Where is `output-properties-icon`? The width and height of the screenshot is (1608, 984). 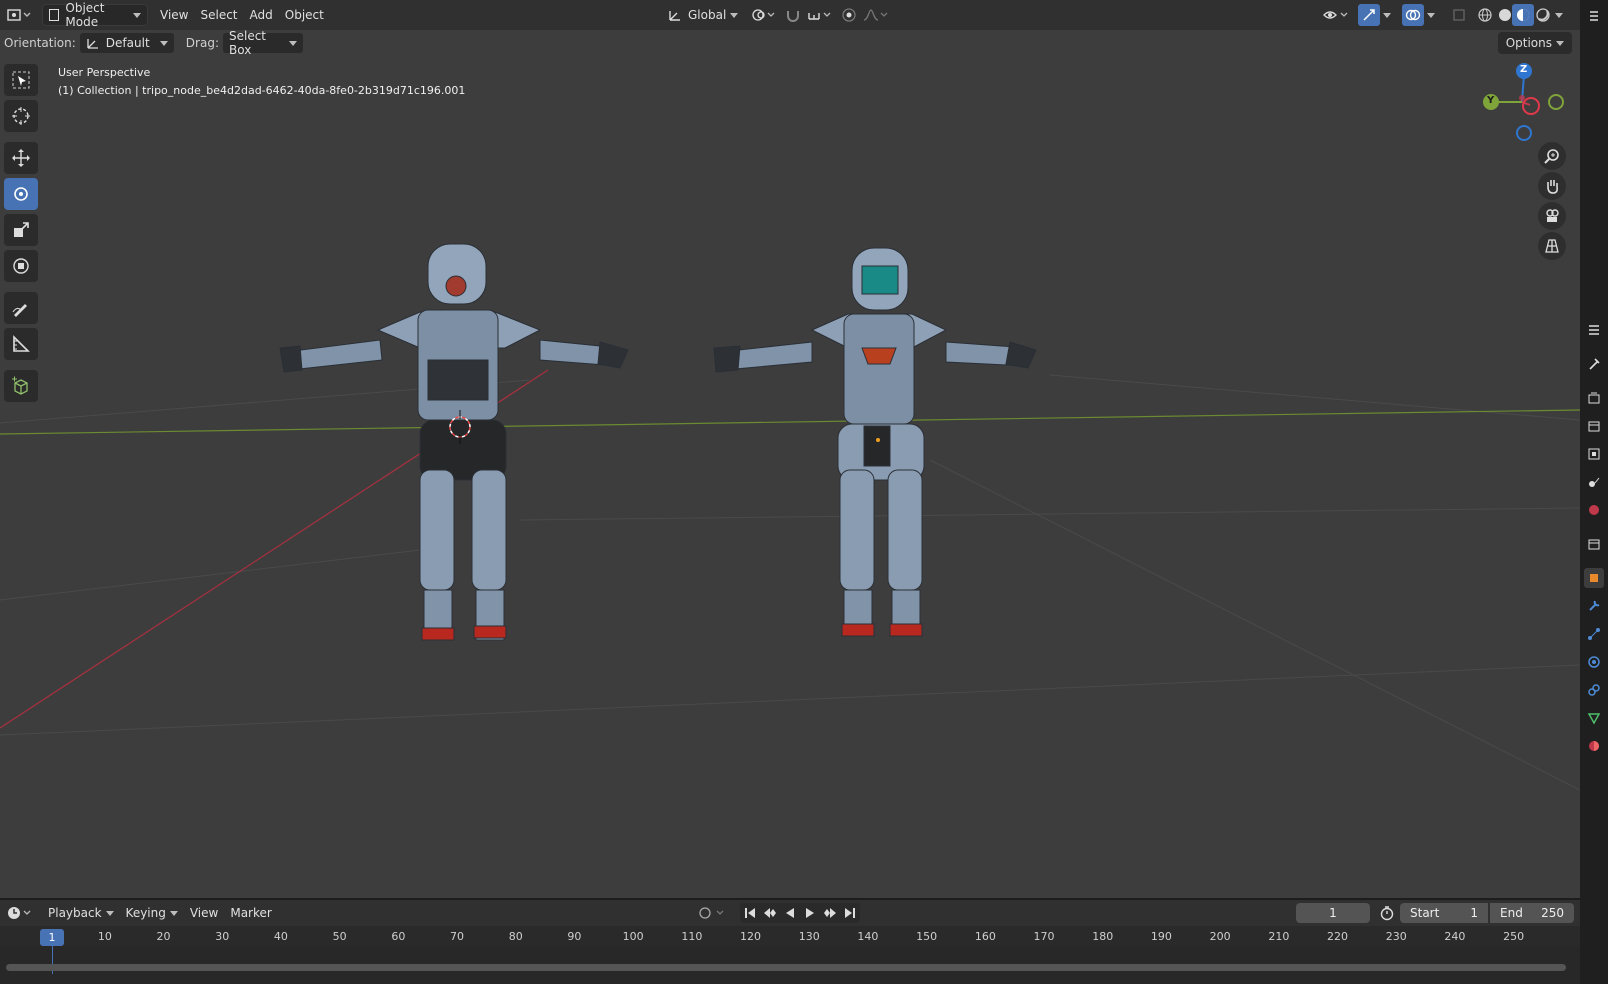 output-properties-icon is located at coordinates (1594, 426).